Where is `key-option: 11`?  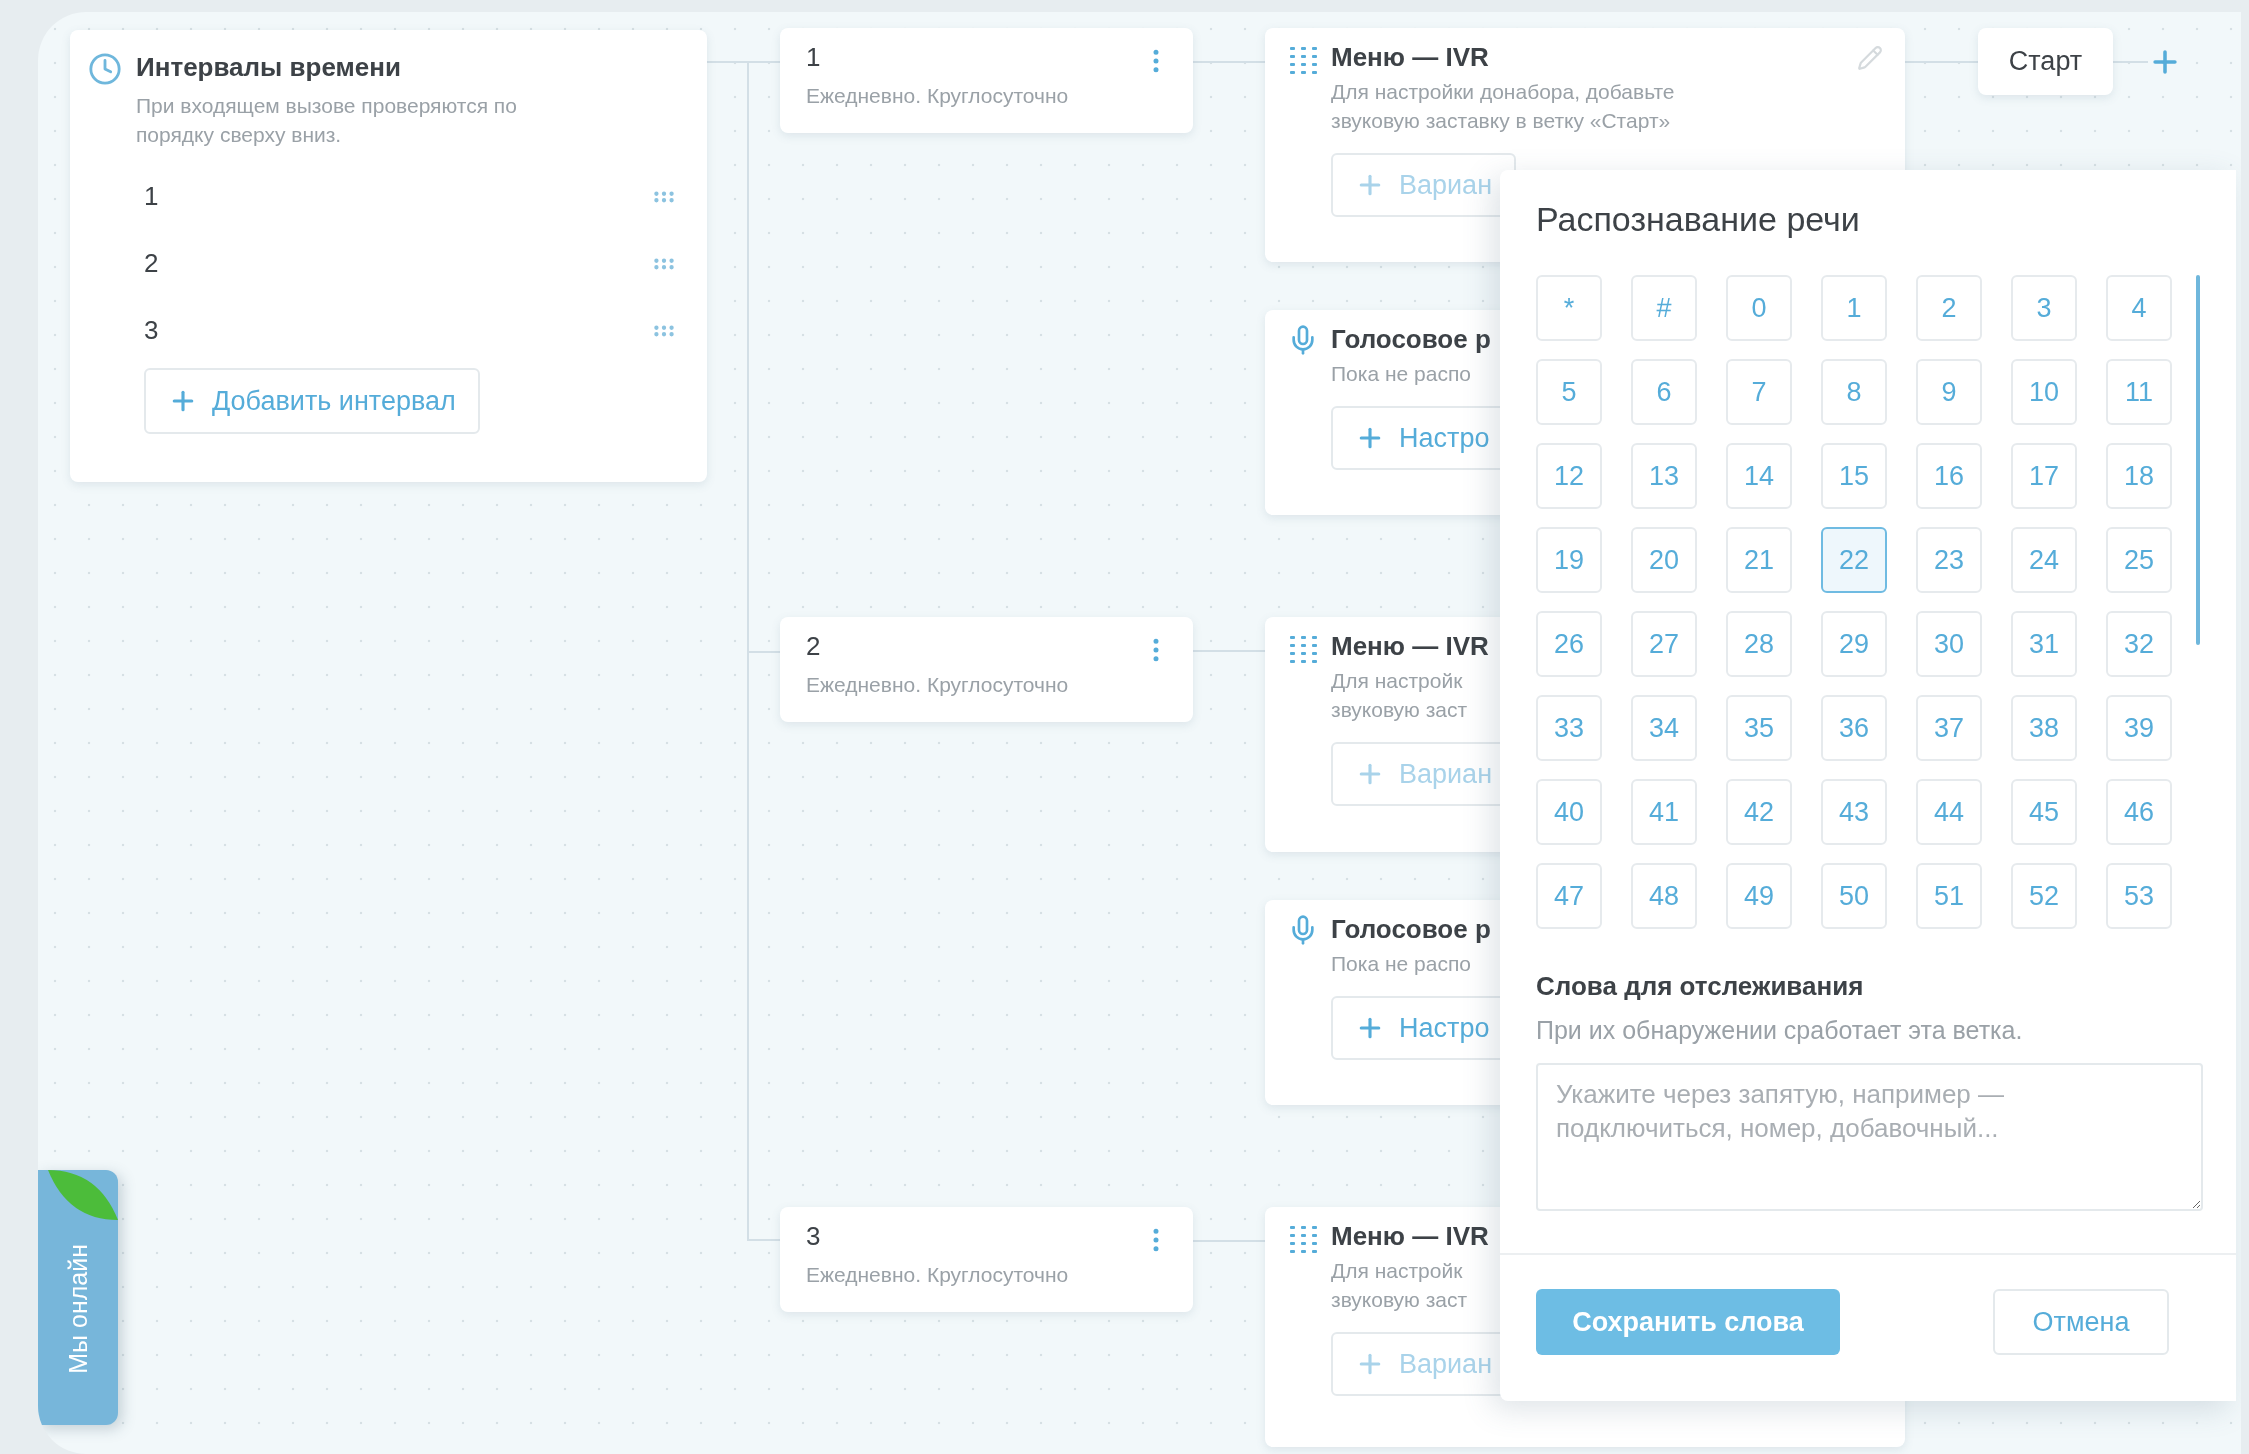
key-option: 11 is located at coordinates (2139, 392).